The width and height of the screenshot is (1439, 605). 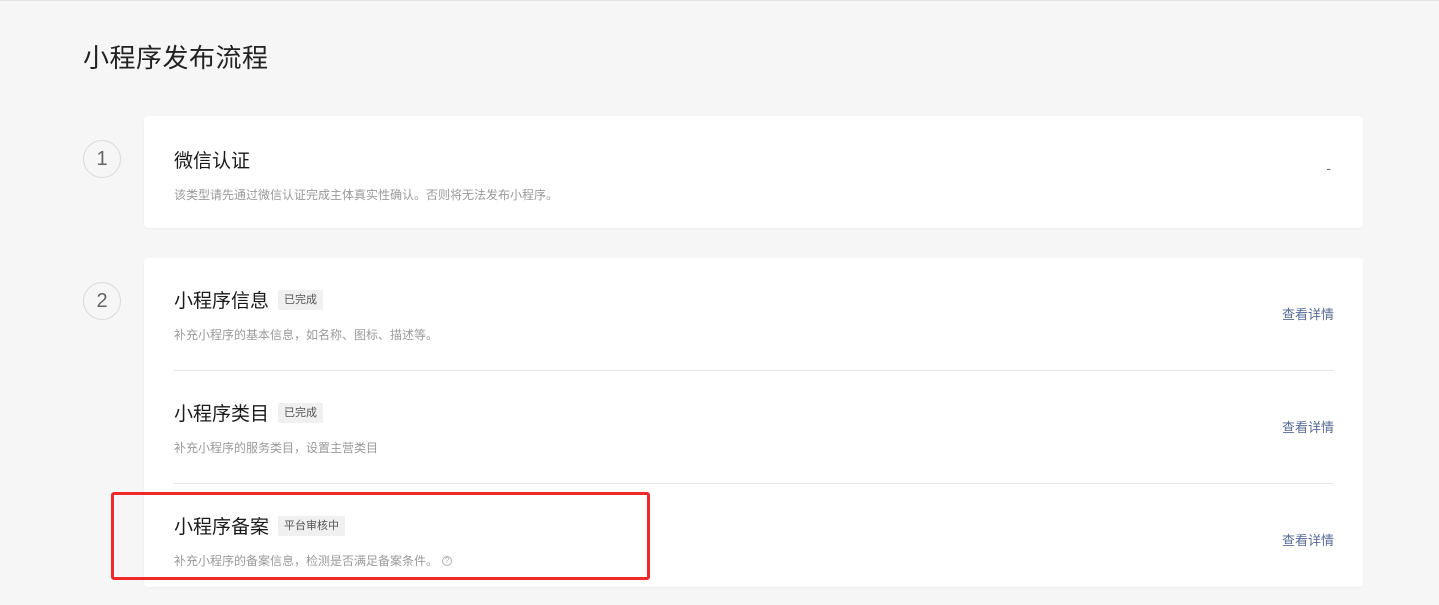 What do you see at coordinates (753, 314) in the screenshot?
I see `step-item-info: 小程序信息 已完成 补充小程序的基本信息，如名称、图标、描述等。` at bounding box center [753, 314].